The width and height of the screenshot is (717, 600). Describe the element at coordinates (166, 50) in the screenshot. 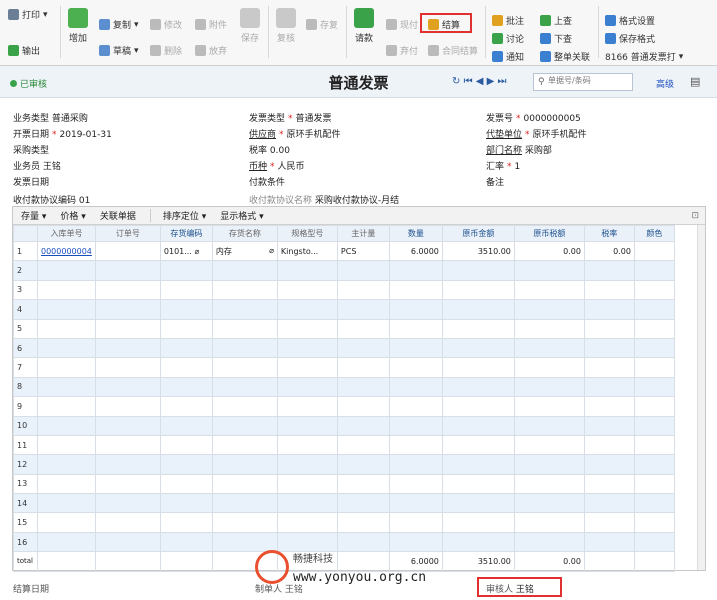

I see `delete-button: 删除` at that location.